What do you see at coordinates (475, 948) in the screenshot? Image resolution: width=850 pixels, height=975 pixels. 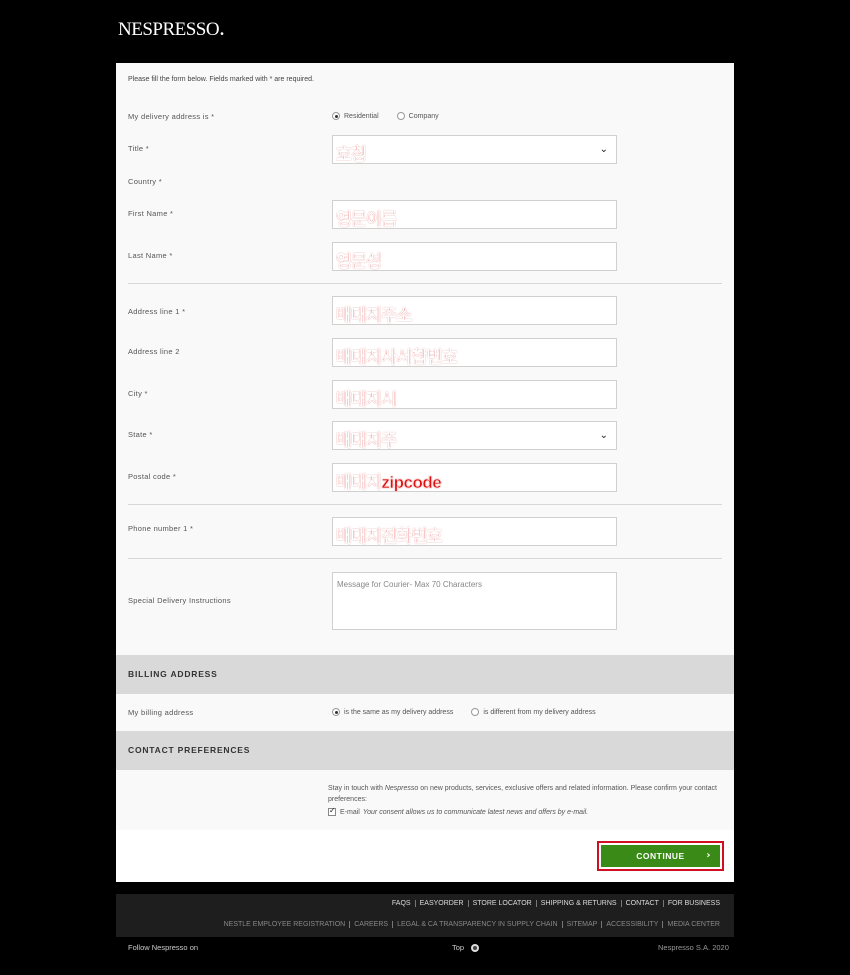 I see `arrow-up-icon` at bounding box center [475, 948].